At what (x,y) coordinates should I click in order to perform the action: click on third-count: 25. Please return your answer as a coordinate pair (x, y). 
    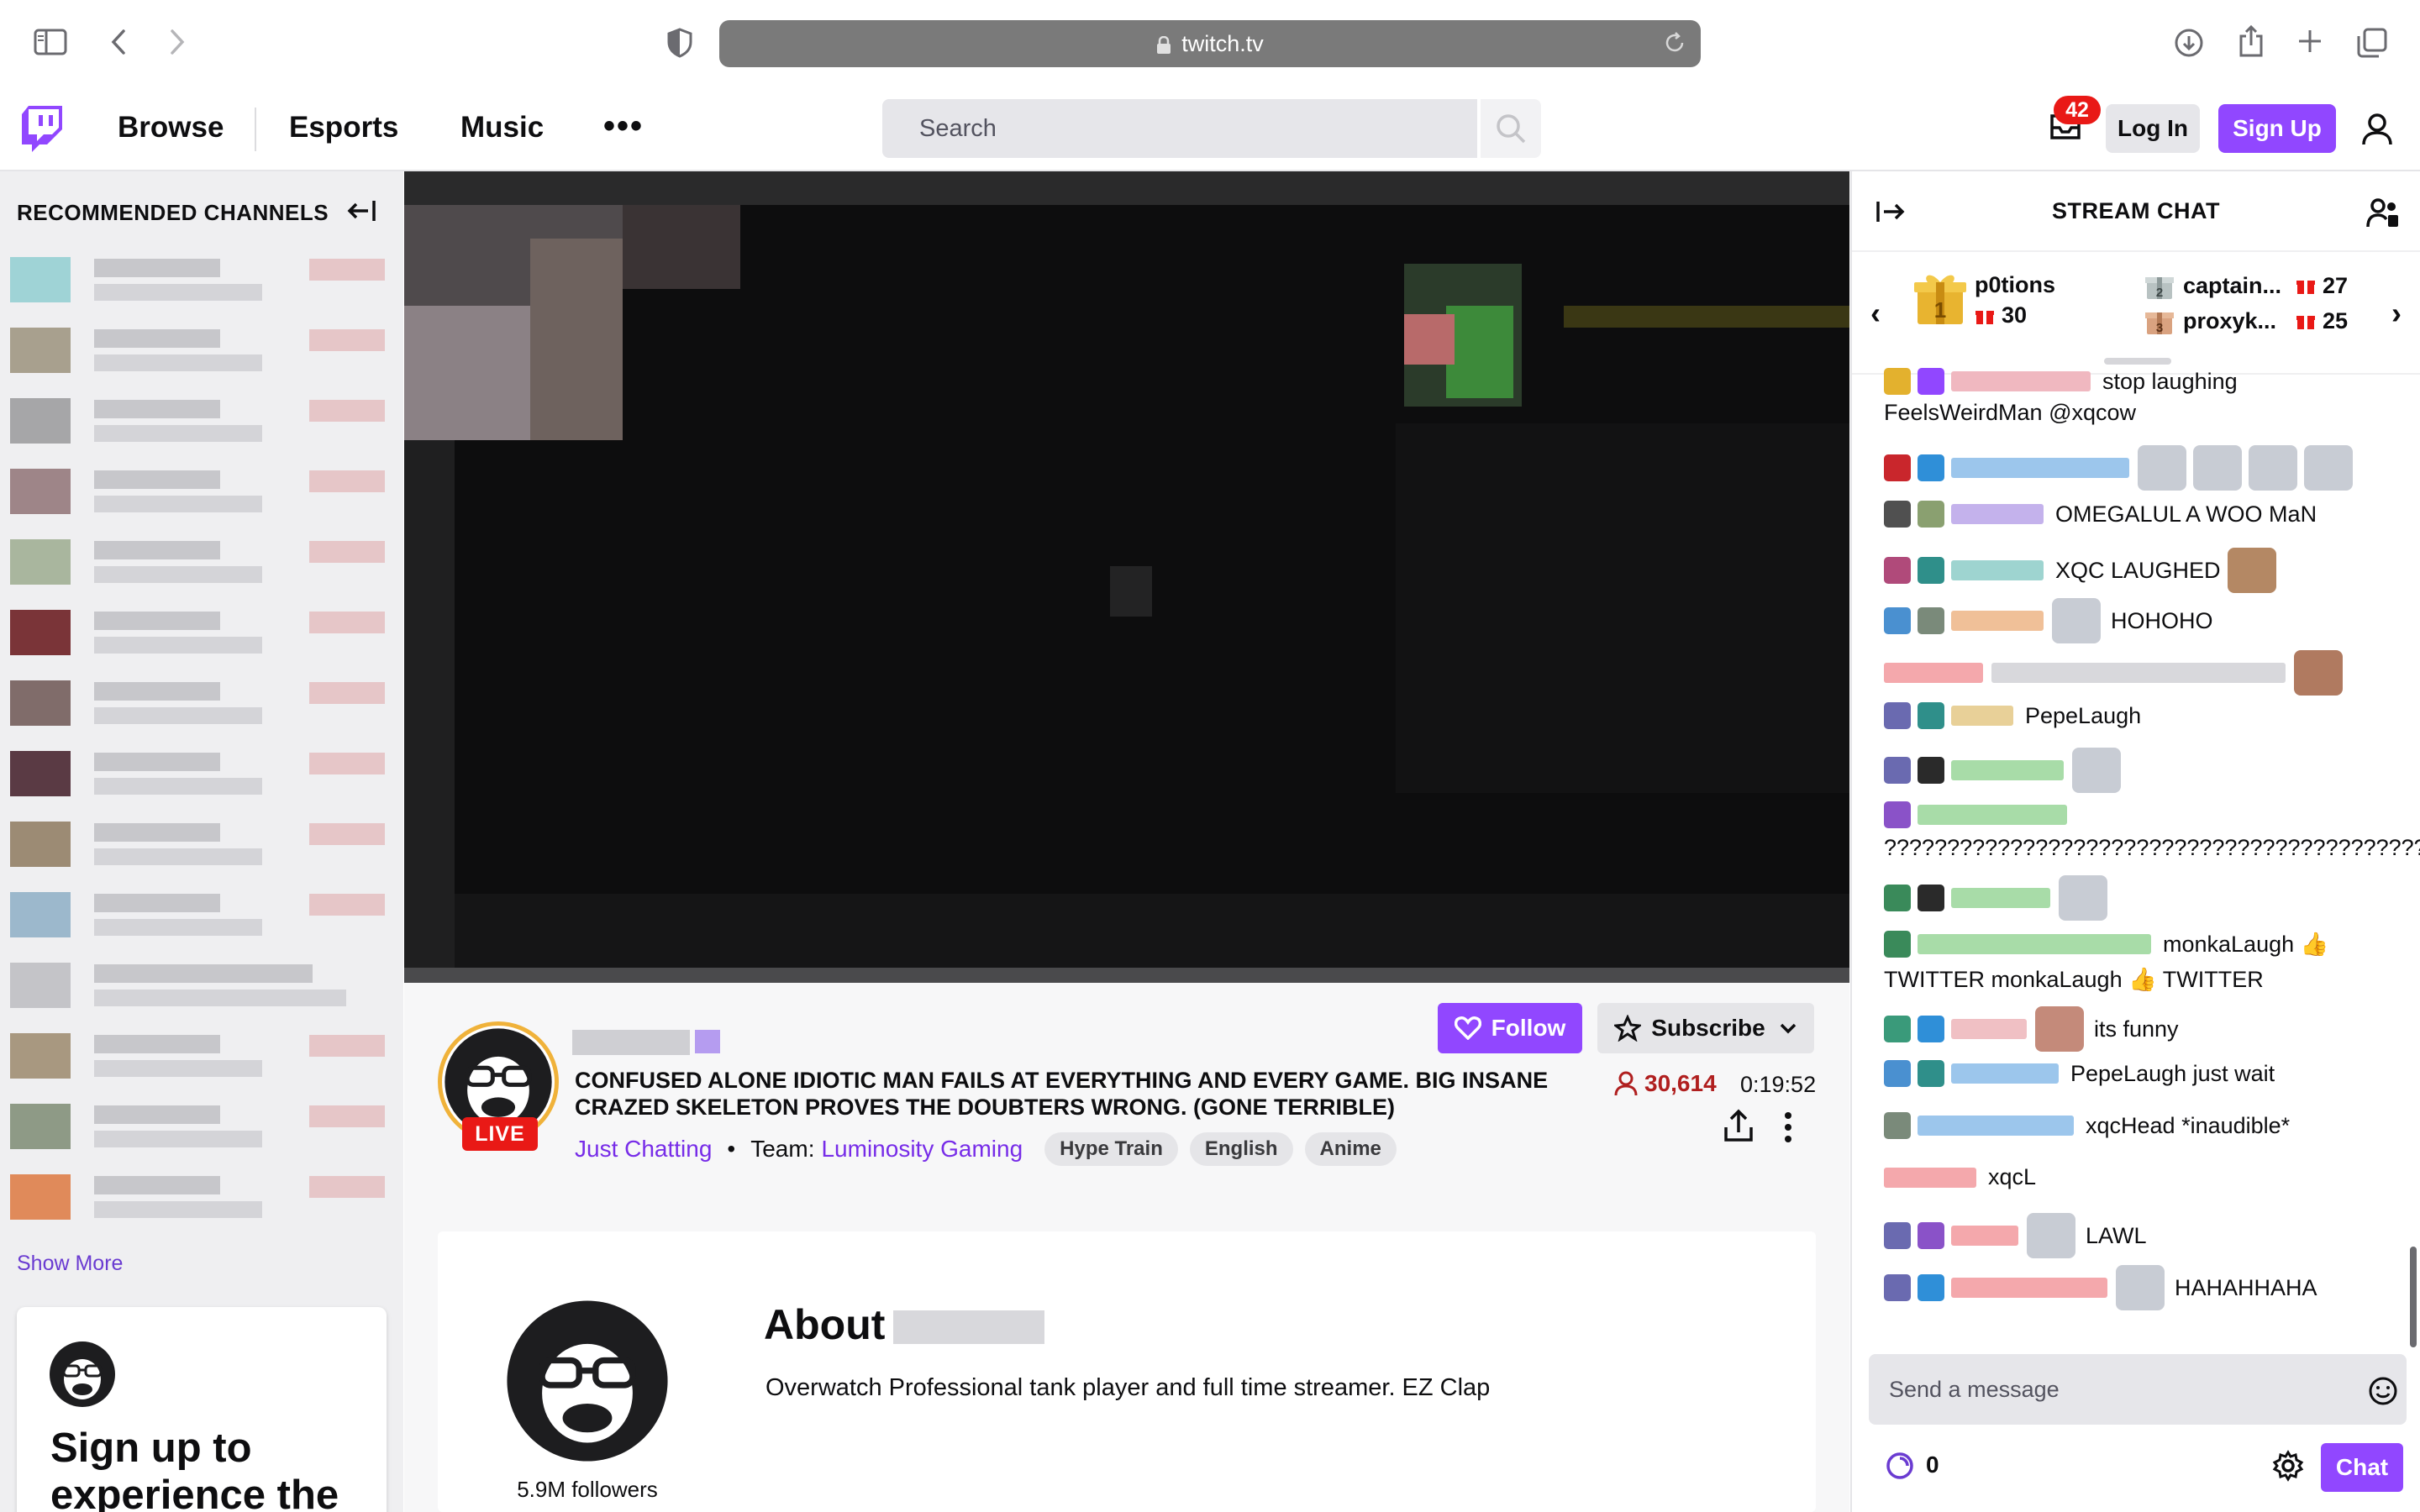
    Looking at the image, I should click on (2322, 321).